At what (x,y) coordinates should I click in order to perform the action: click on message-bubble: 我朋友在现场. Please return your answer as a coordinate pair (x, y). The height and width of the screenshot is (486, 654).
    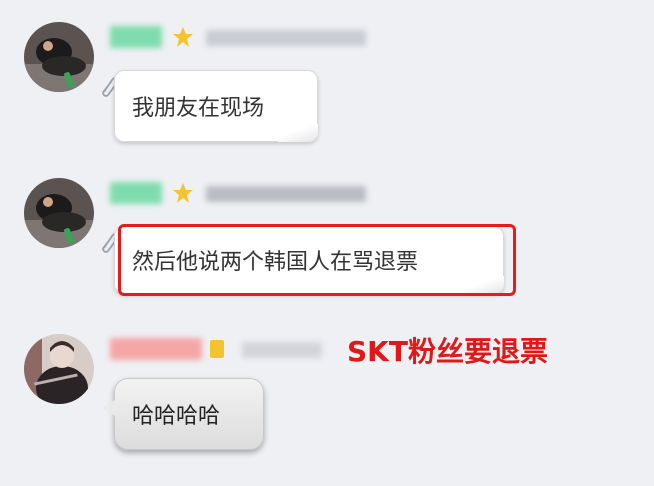
    Looking at the image, I should click on (216, 106).